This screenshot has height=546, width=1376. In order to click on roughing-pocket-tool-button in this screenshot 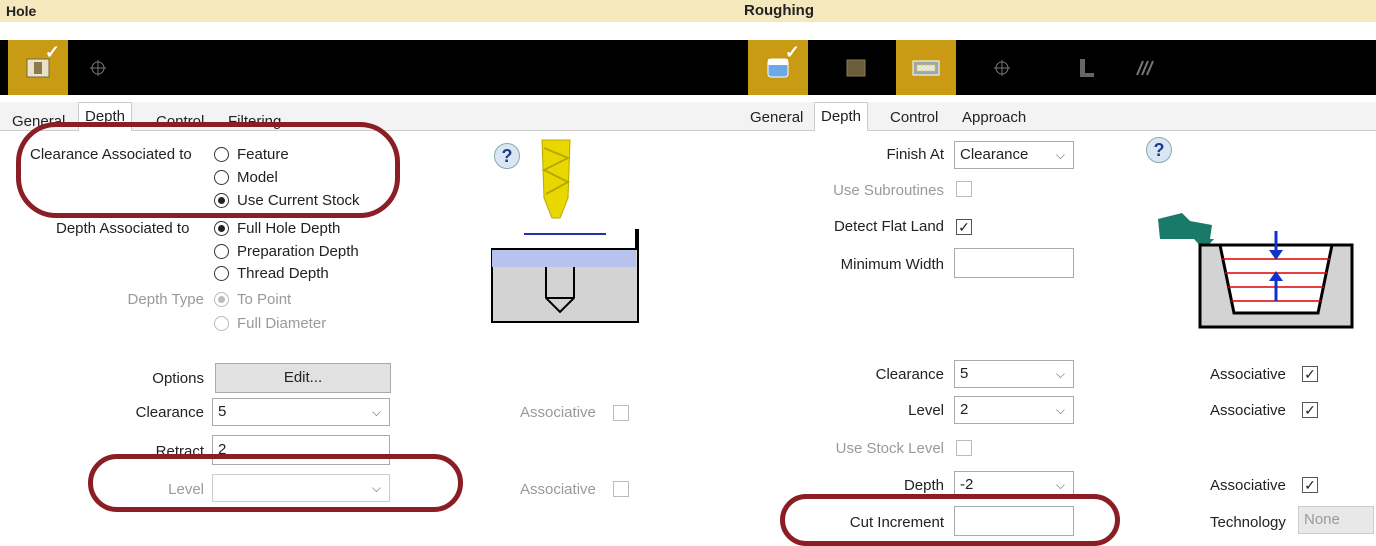, I will do `click(926, 67)`.